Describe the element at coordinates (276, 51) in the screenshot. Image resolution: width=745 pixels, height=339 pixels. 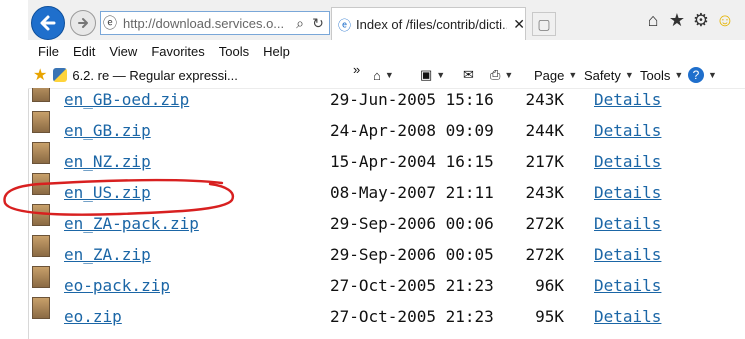
I see `menu-help: Help` at that location.